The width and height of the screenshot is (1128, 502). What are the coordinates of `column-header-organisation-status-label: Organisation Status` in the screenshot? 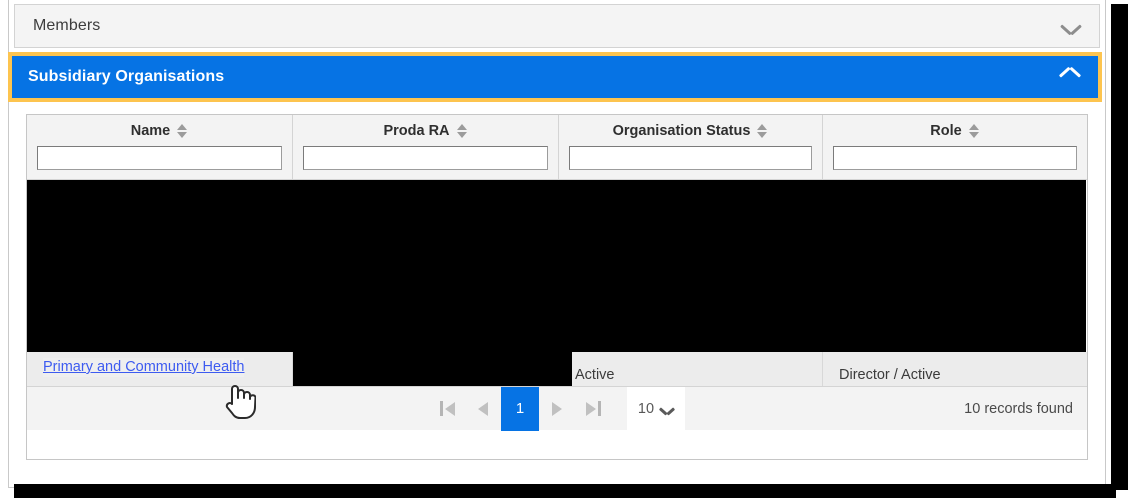 It's located at (681, 131).